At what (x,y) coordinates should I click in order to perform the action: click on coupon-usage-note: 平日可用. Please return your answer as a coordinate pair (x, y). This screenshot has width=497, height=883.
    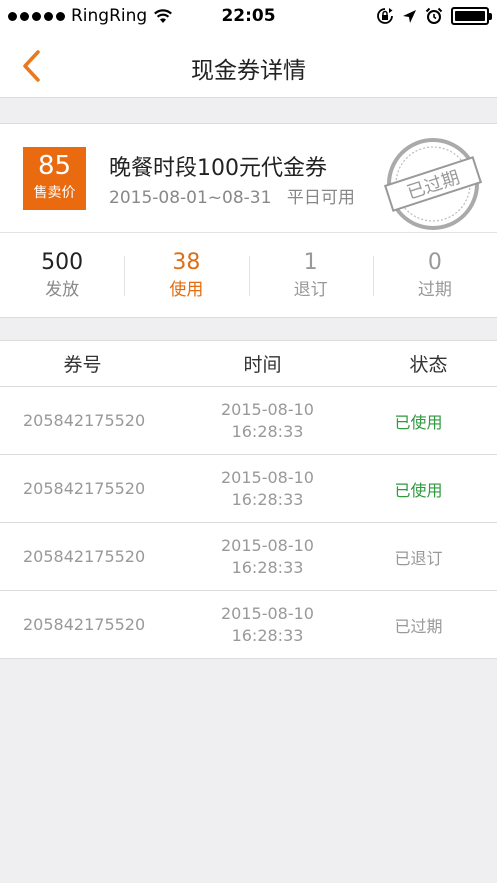
    Looking at the image, I should click on (320, 198).